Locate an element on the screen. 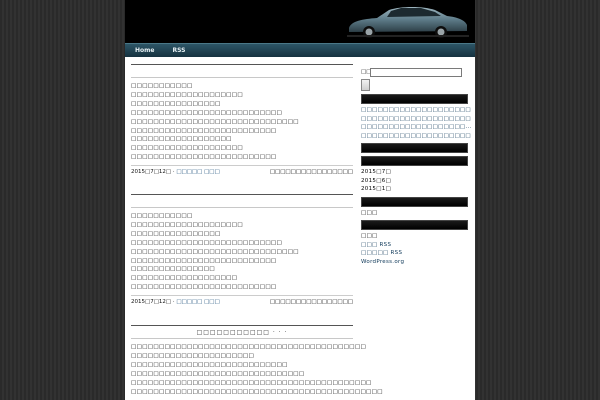  search-form: □□ is located at coordinates (415, 72).